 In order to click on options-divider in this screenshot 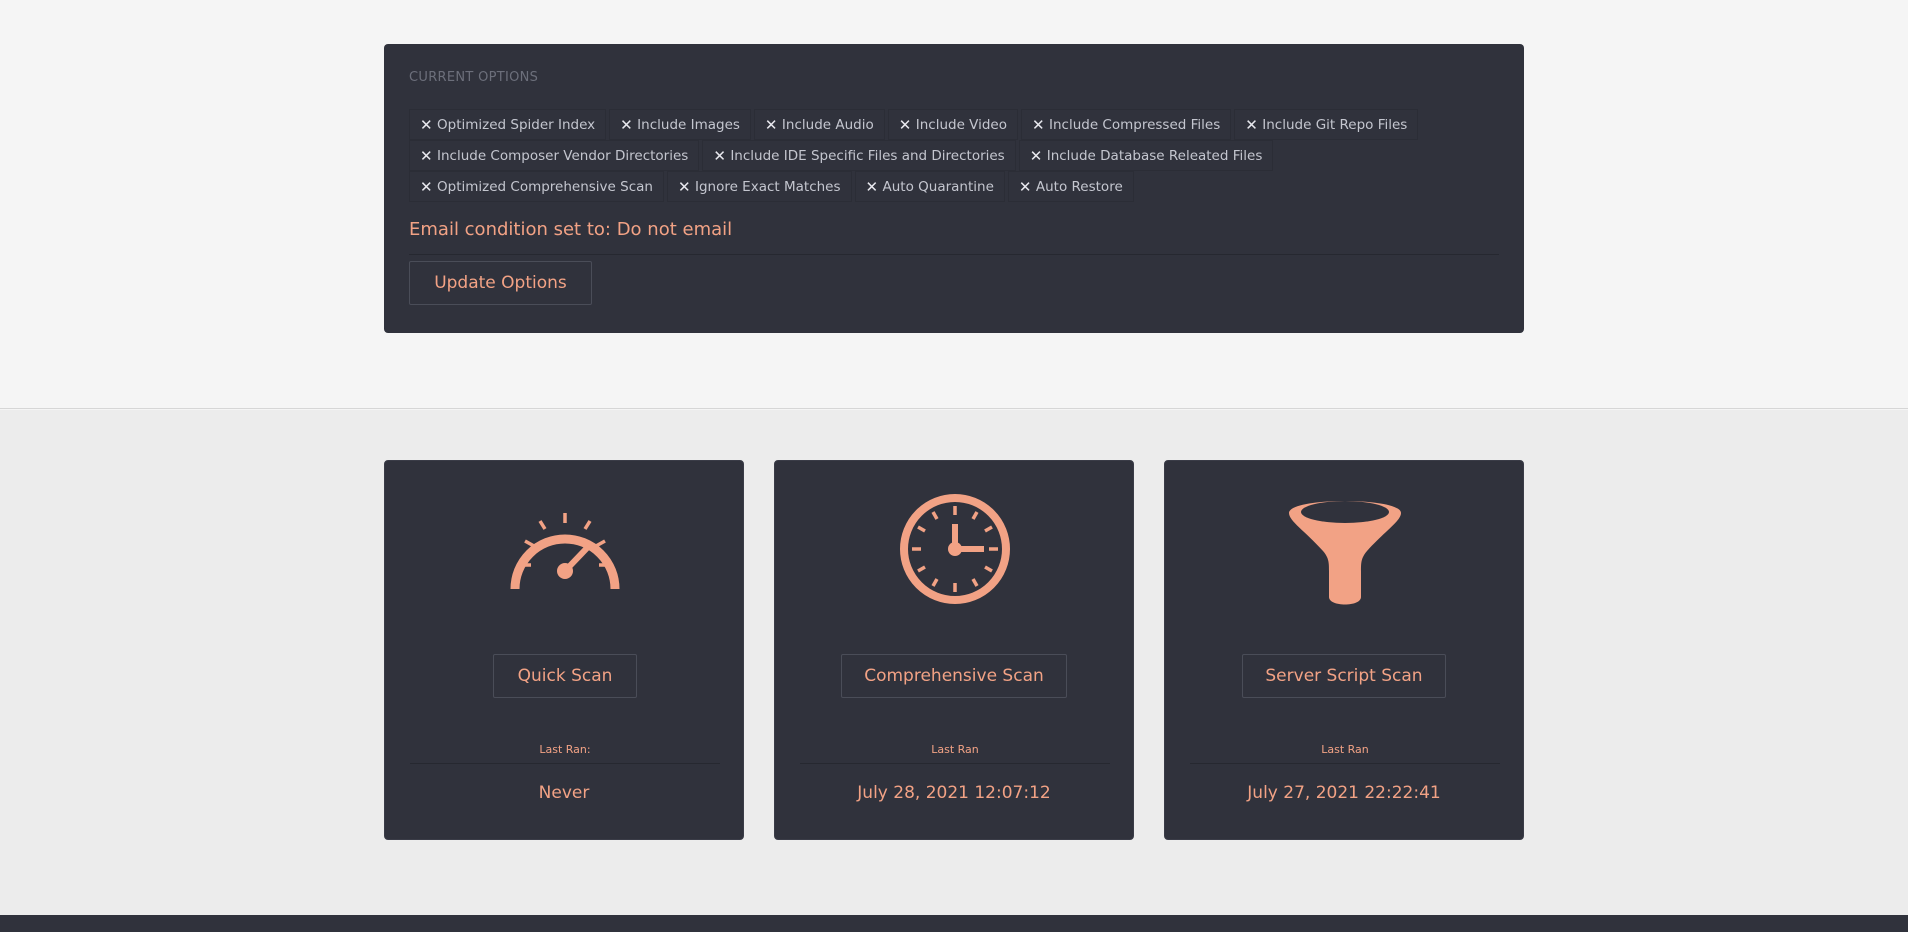, I will do `click(954, 254)`.